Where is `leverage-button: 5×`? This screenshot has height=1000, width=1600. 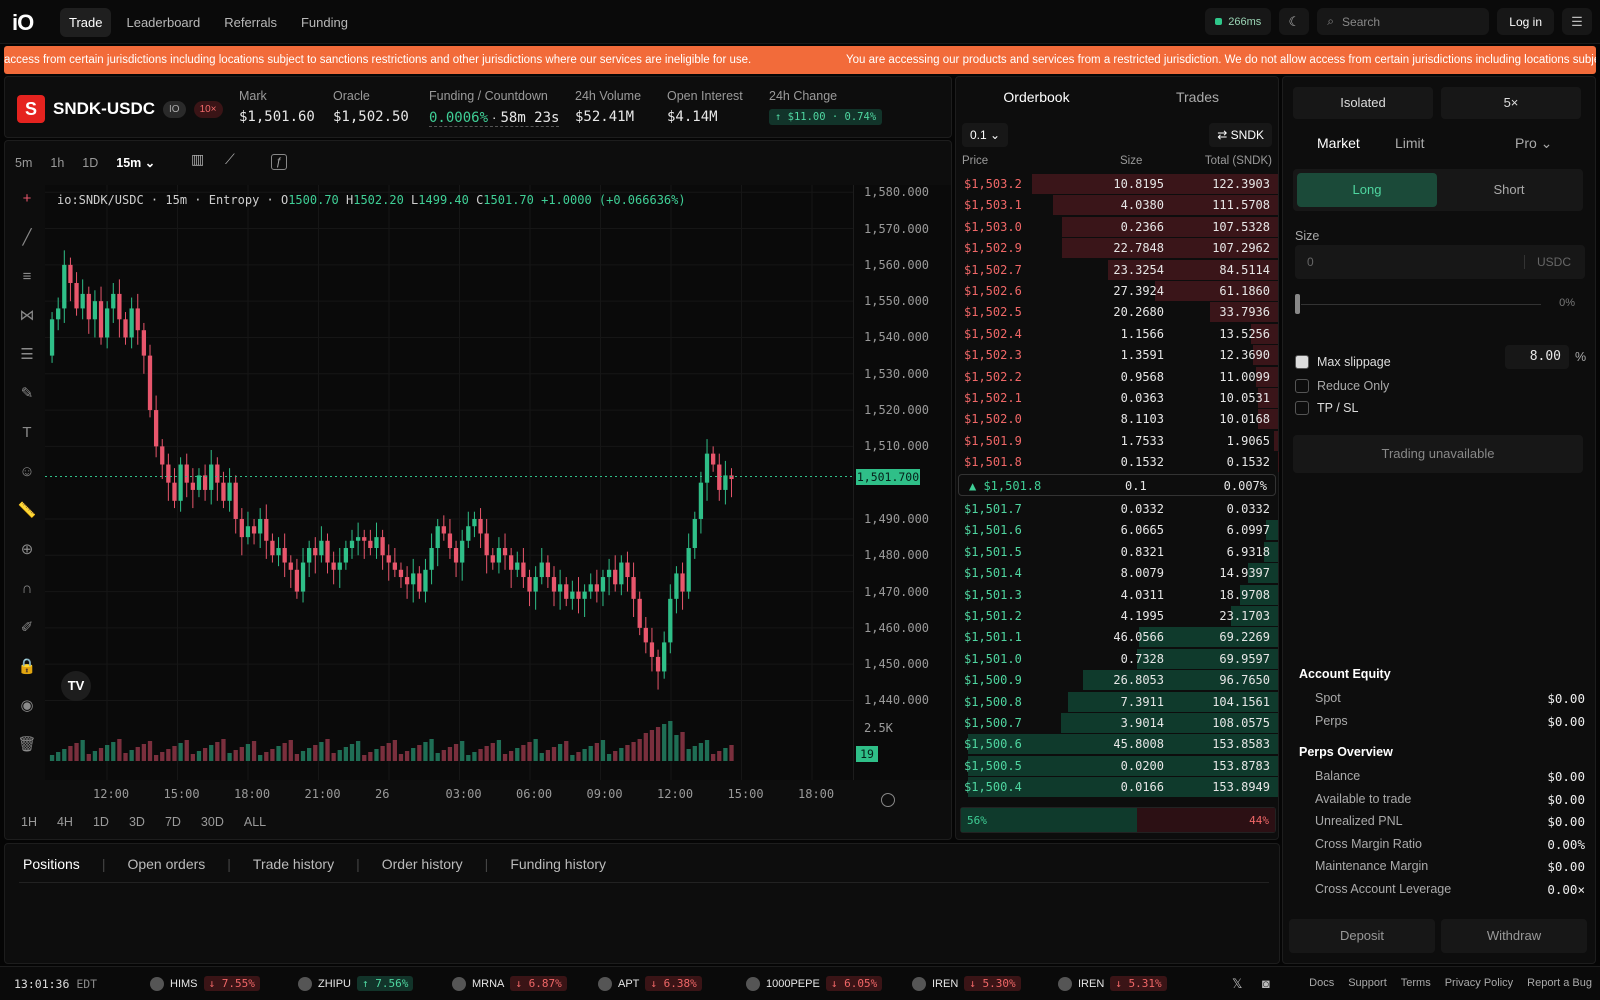 leverage-button: 5× is located at coordinates (1511, 103).